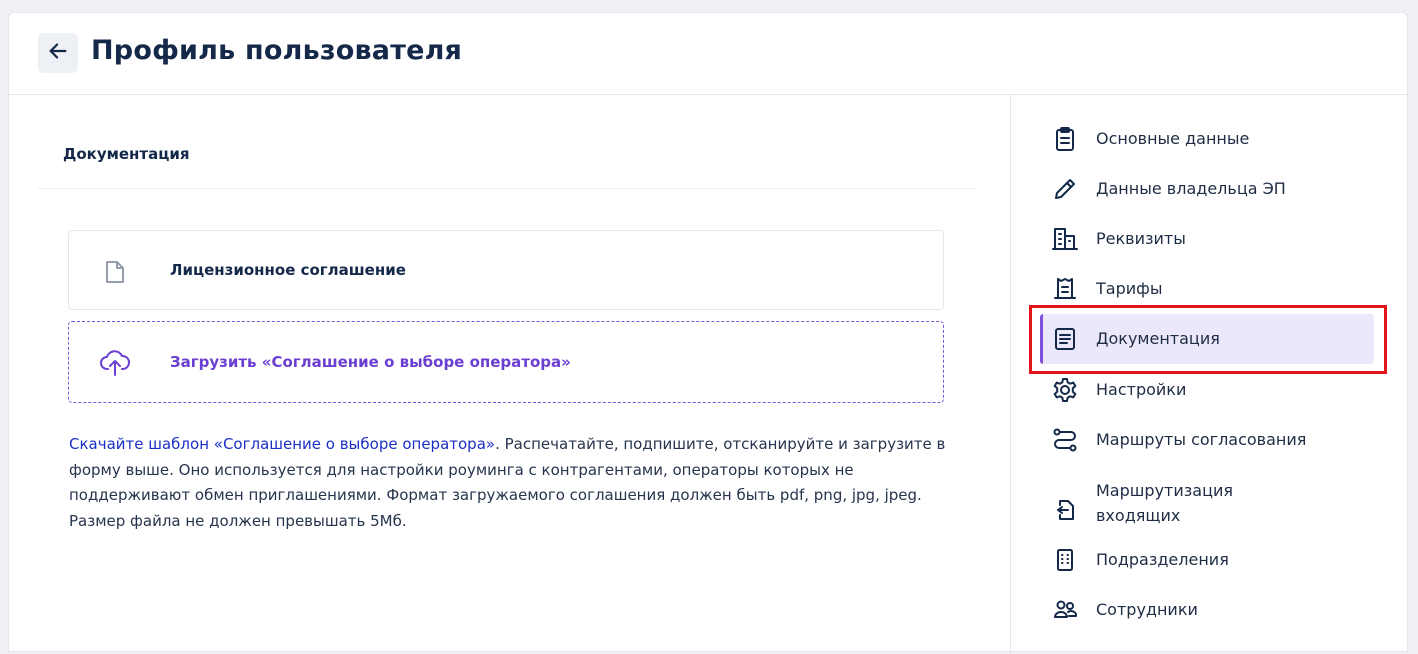 The image size is (1418, 654). Describe the element at coordinates (1147, 609) in the screenshot. I see `sidebar-item-label: Сотрудники` at that location.